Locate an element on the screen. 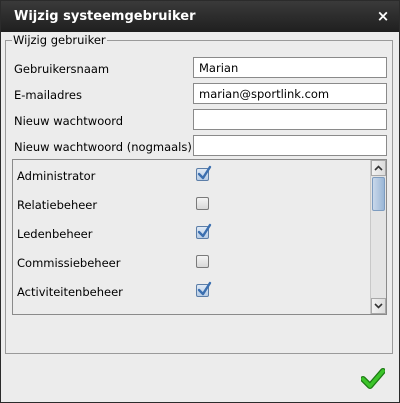  roles-scrollbar is located at coordinates (378, 237).